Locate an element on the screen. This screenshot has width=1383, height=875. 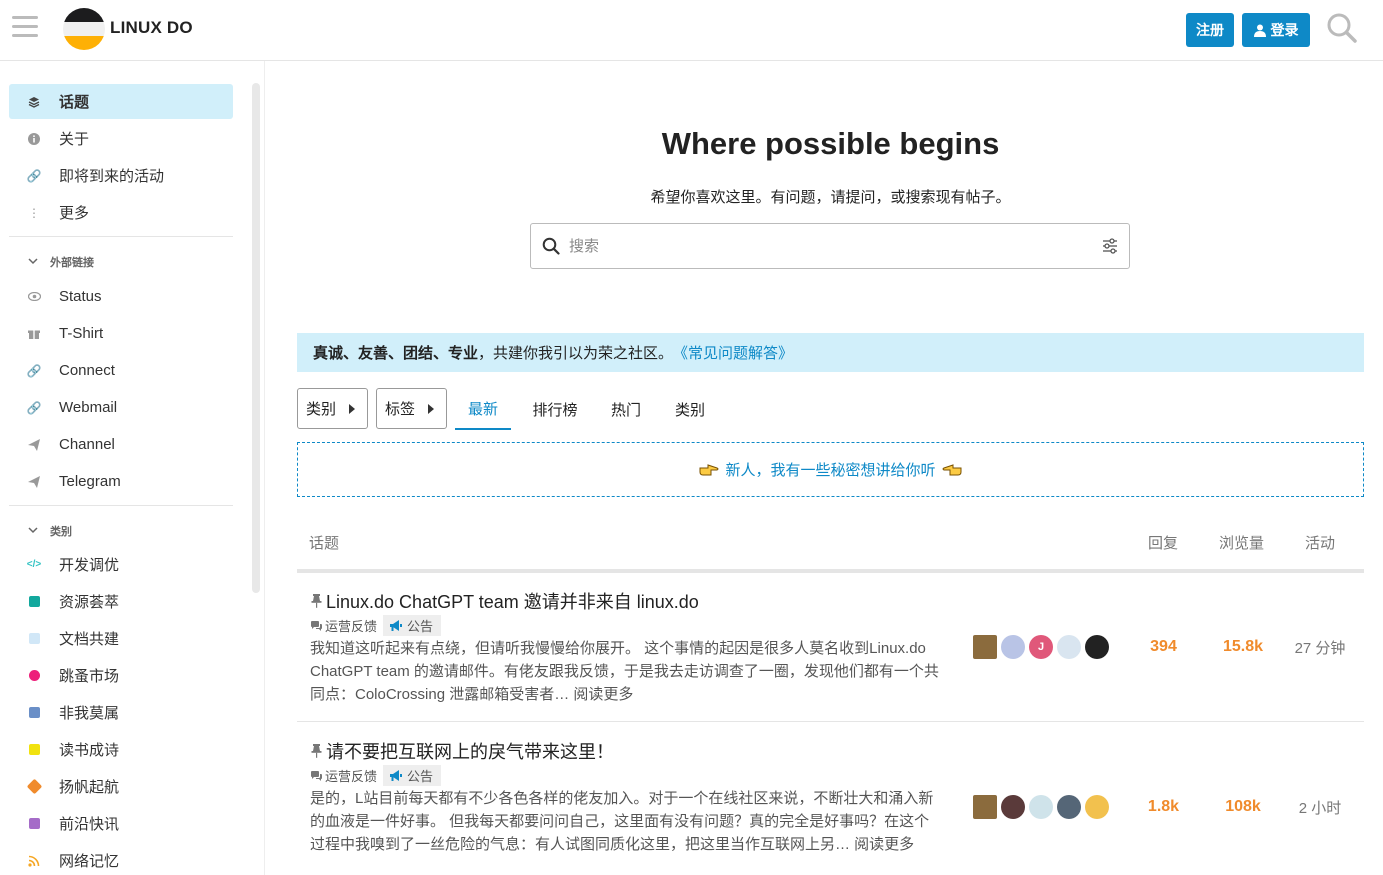
tab-top: 排行榜 is located at coordinates (555, 409).